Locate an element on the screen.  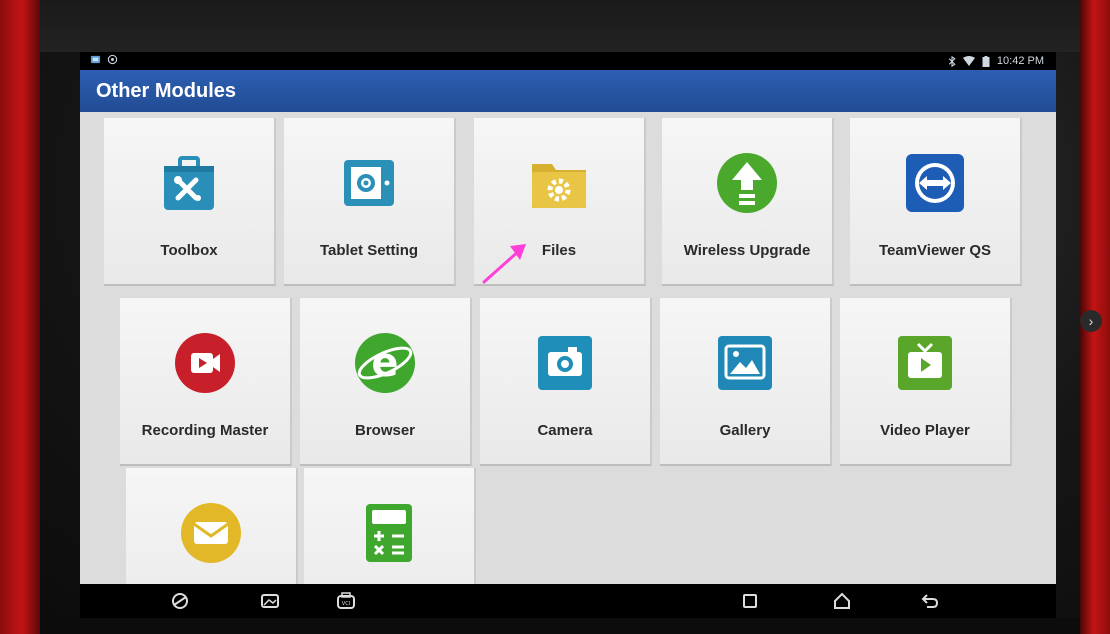
toolbox-icon is located at coordinates (189, 183).